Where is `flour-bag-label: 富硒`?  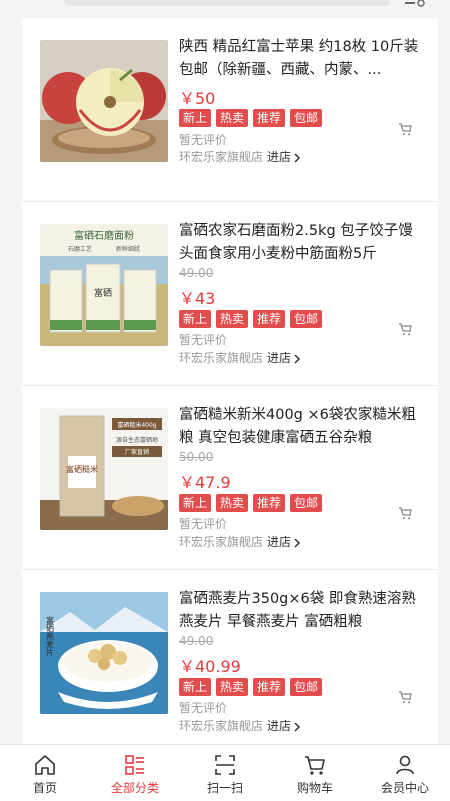 flour-bag-label: 富硒 is located at coordinates (103, 293).